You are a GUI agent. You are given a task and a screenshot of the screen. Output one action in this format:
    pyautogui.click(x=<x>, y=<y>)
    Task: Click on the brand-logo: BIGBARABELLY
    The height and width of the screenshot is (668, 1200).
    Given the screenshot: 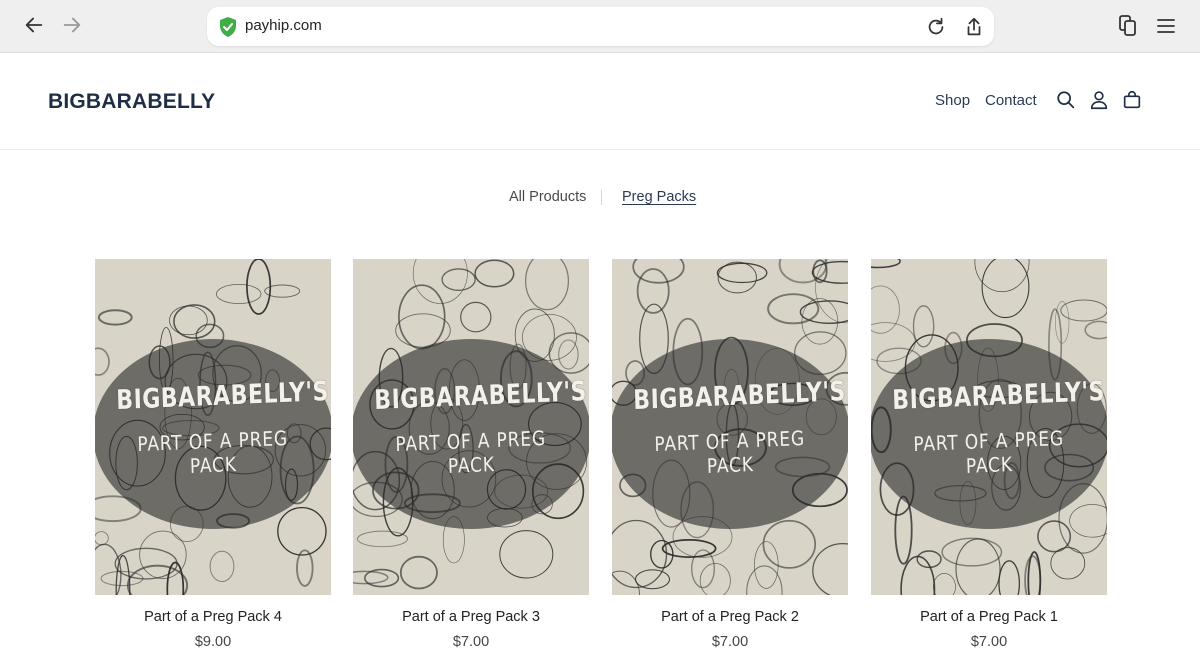 What is the action you would take?
    pyautogui.click(x=131, y=102)
    